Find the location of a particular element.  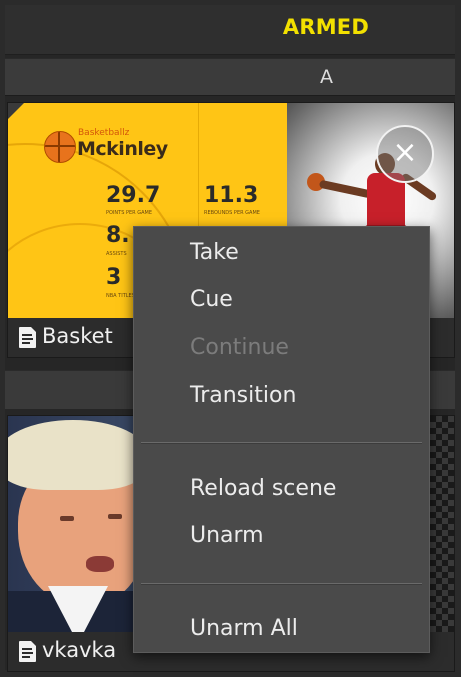

basketball-icon is located at coordinates (60, 147).